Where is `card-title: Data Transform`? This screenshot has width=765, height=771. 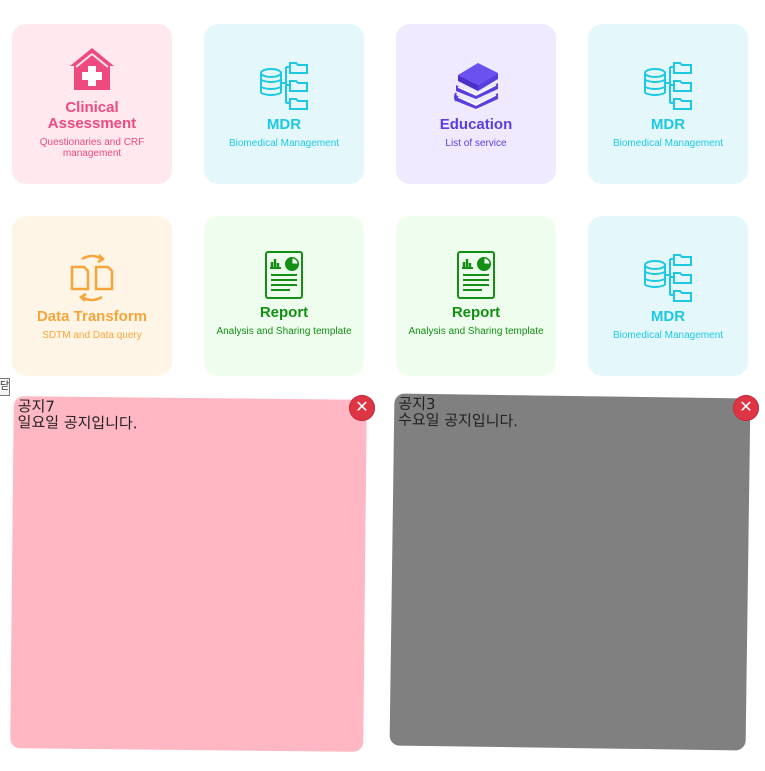 card-title: Data Transform is located at coordinates (92, 316).